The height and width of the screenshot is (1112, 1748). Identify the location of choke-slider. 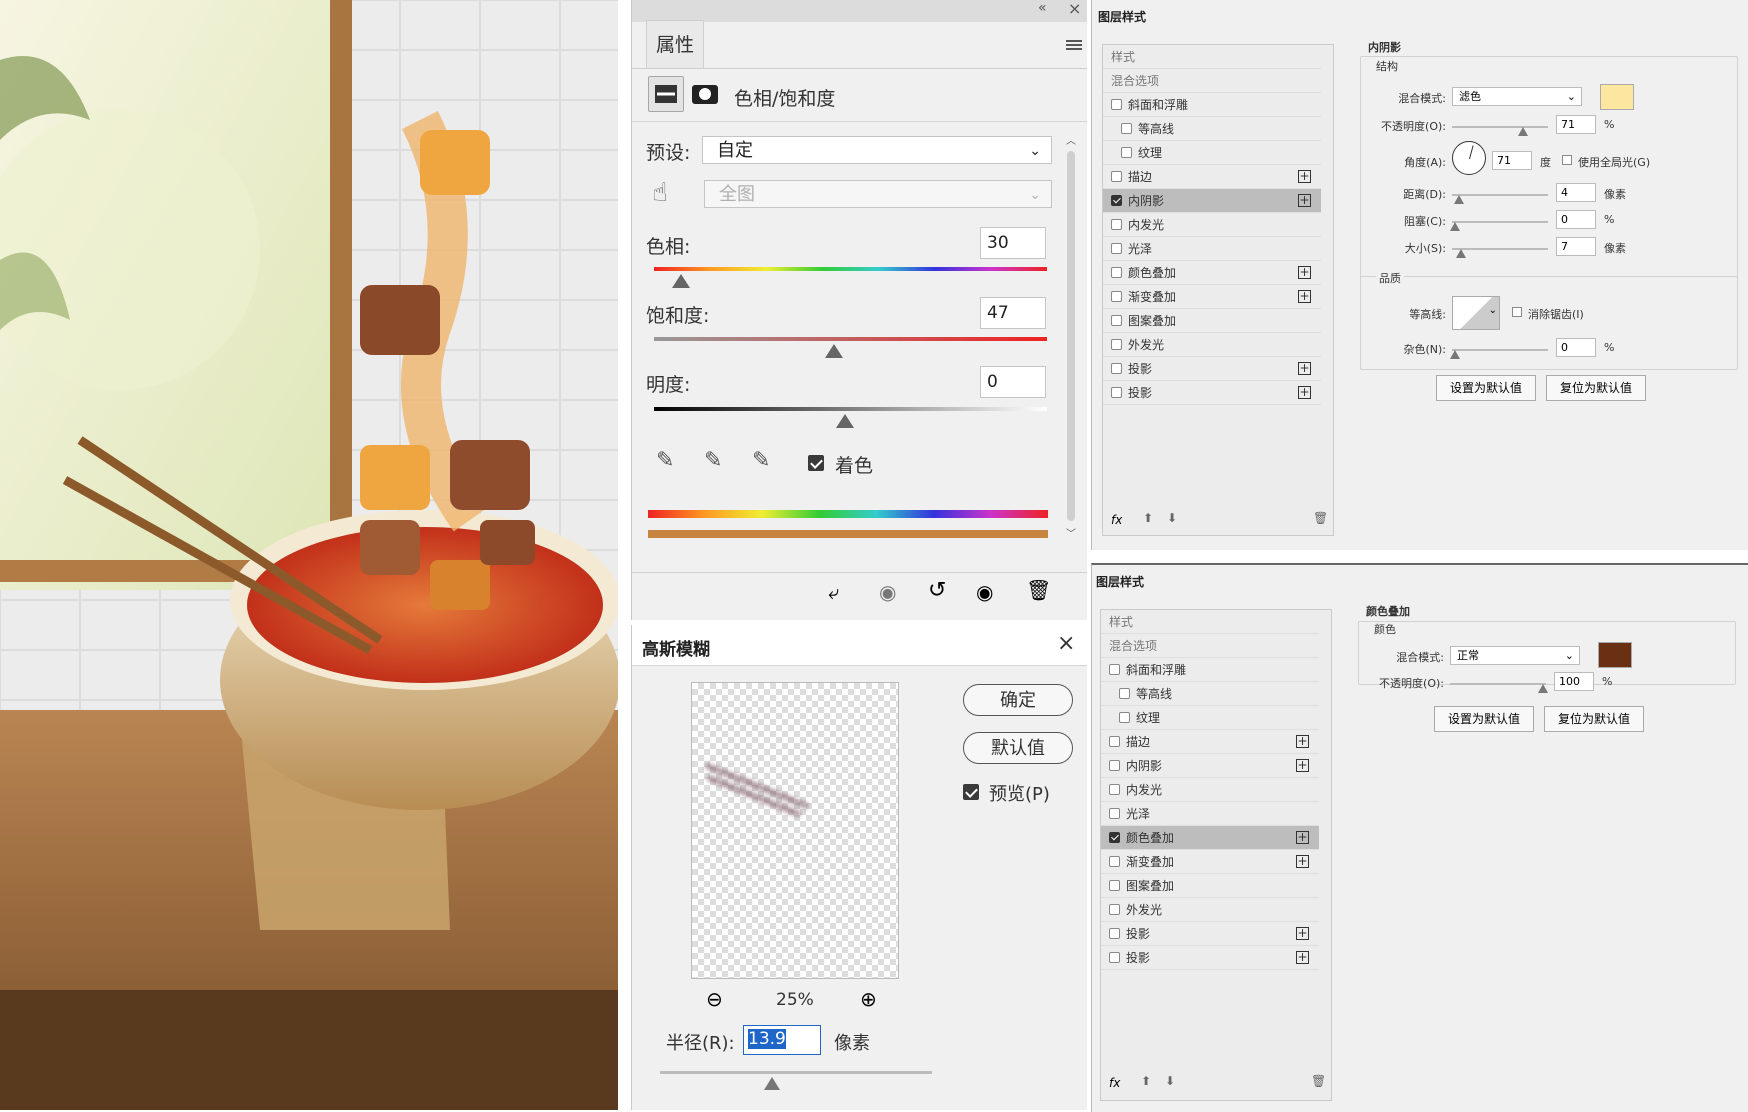
(1500, 222).